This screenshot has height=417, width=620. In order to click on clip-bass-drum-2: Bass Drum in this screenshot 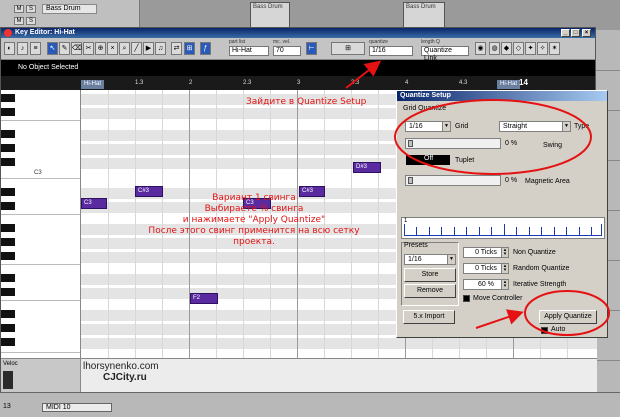, I will do `click(424, 15)`.